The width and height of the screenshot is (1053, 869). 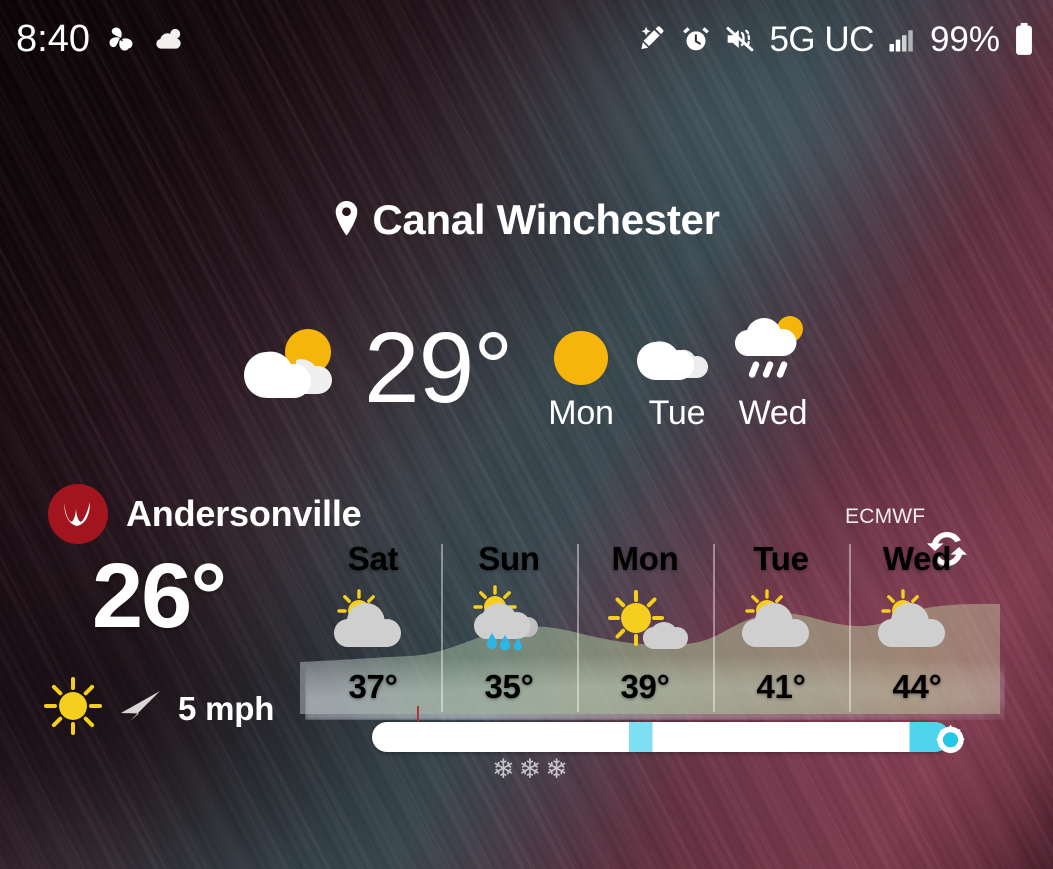 I want to click on stock-day-label: Mon, so click(x=581, y=413).